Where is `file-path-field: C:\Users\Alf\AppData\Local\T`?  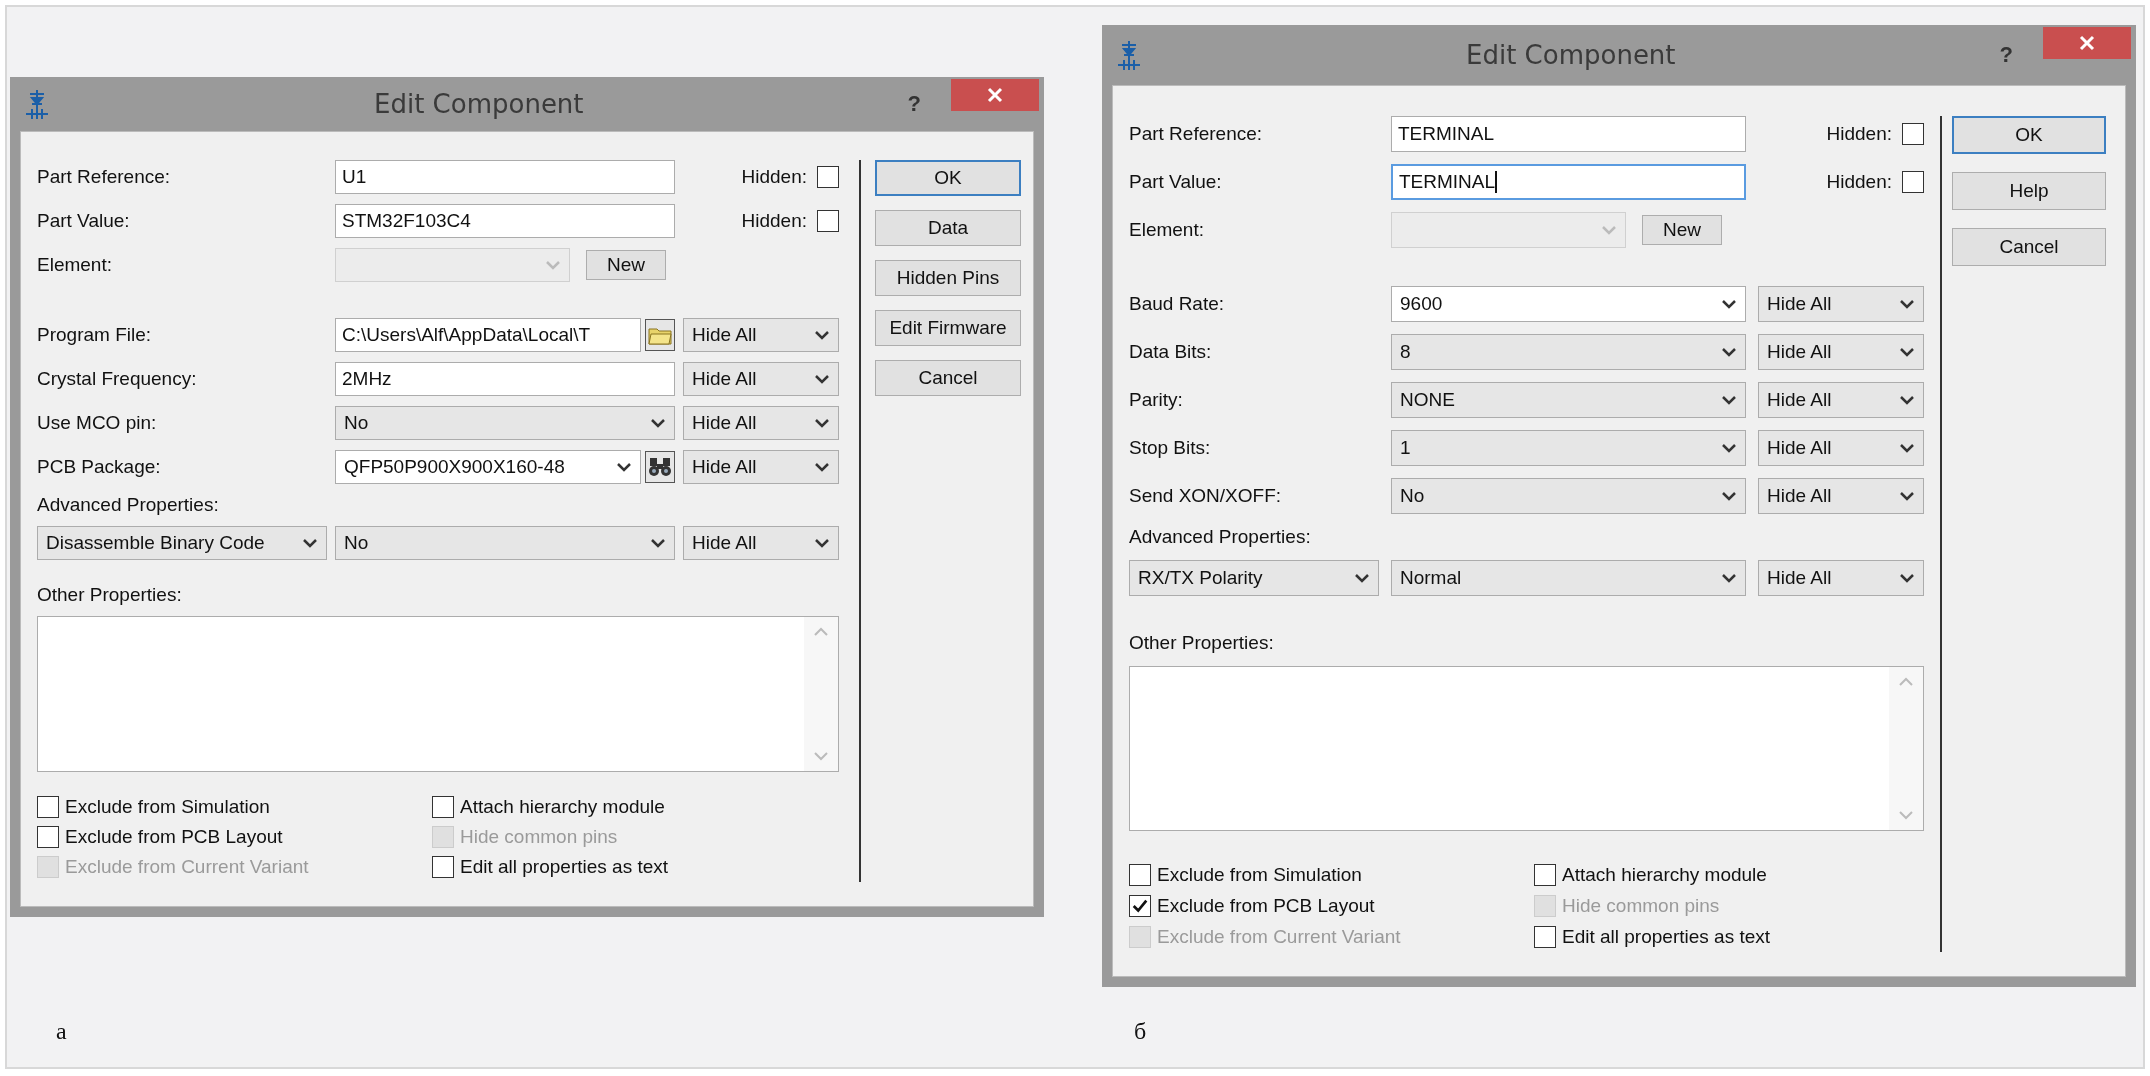 file-path-field: C:\Users\Alf\AppData\Local\T is located at coordinates (488, 335).